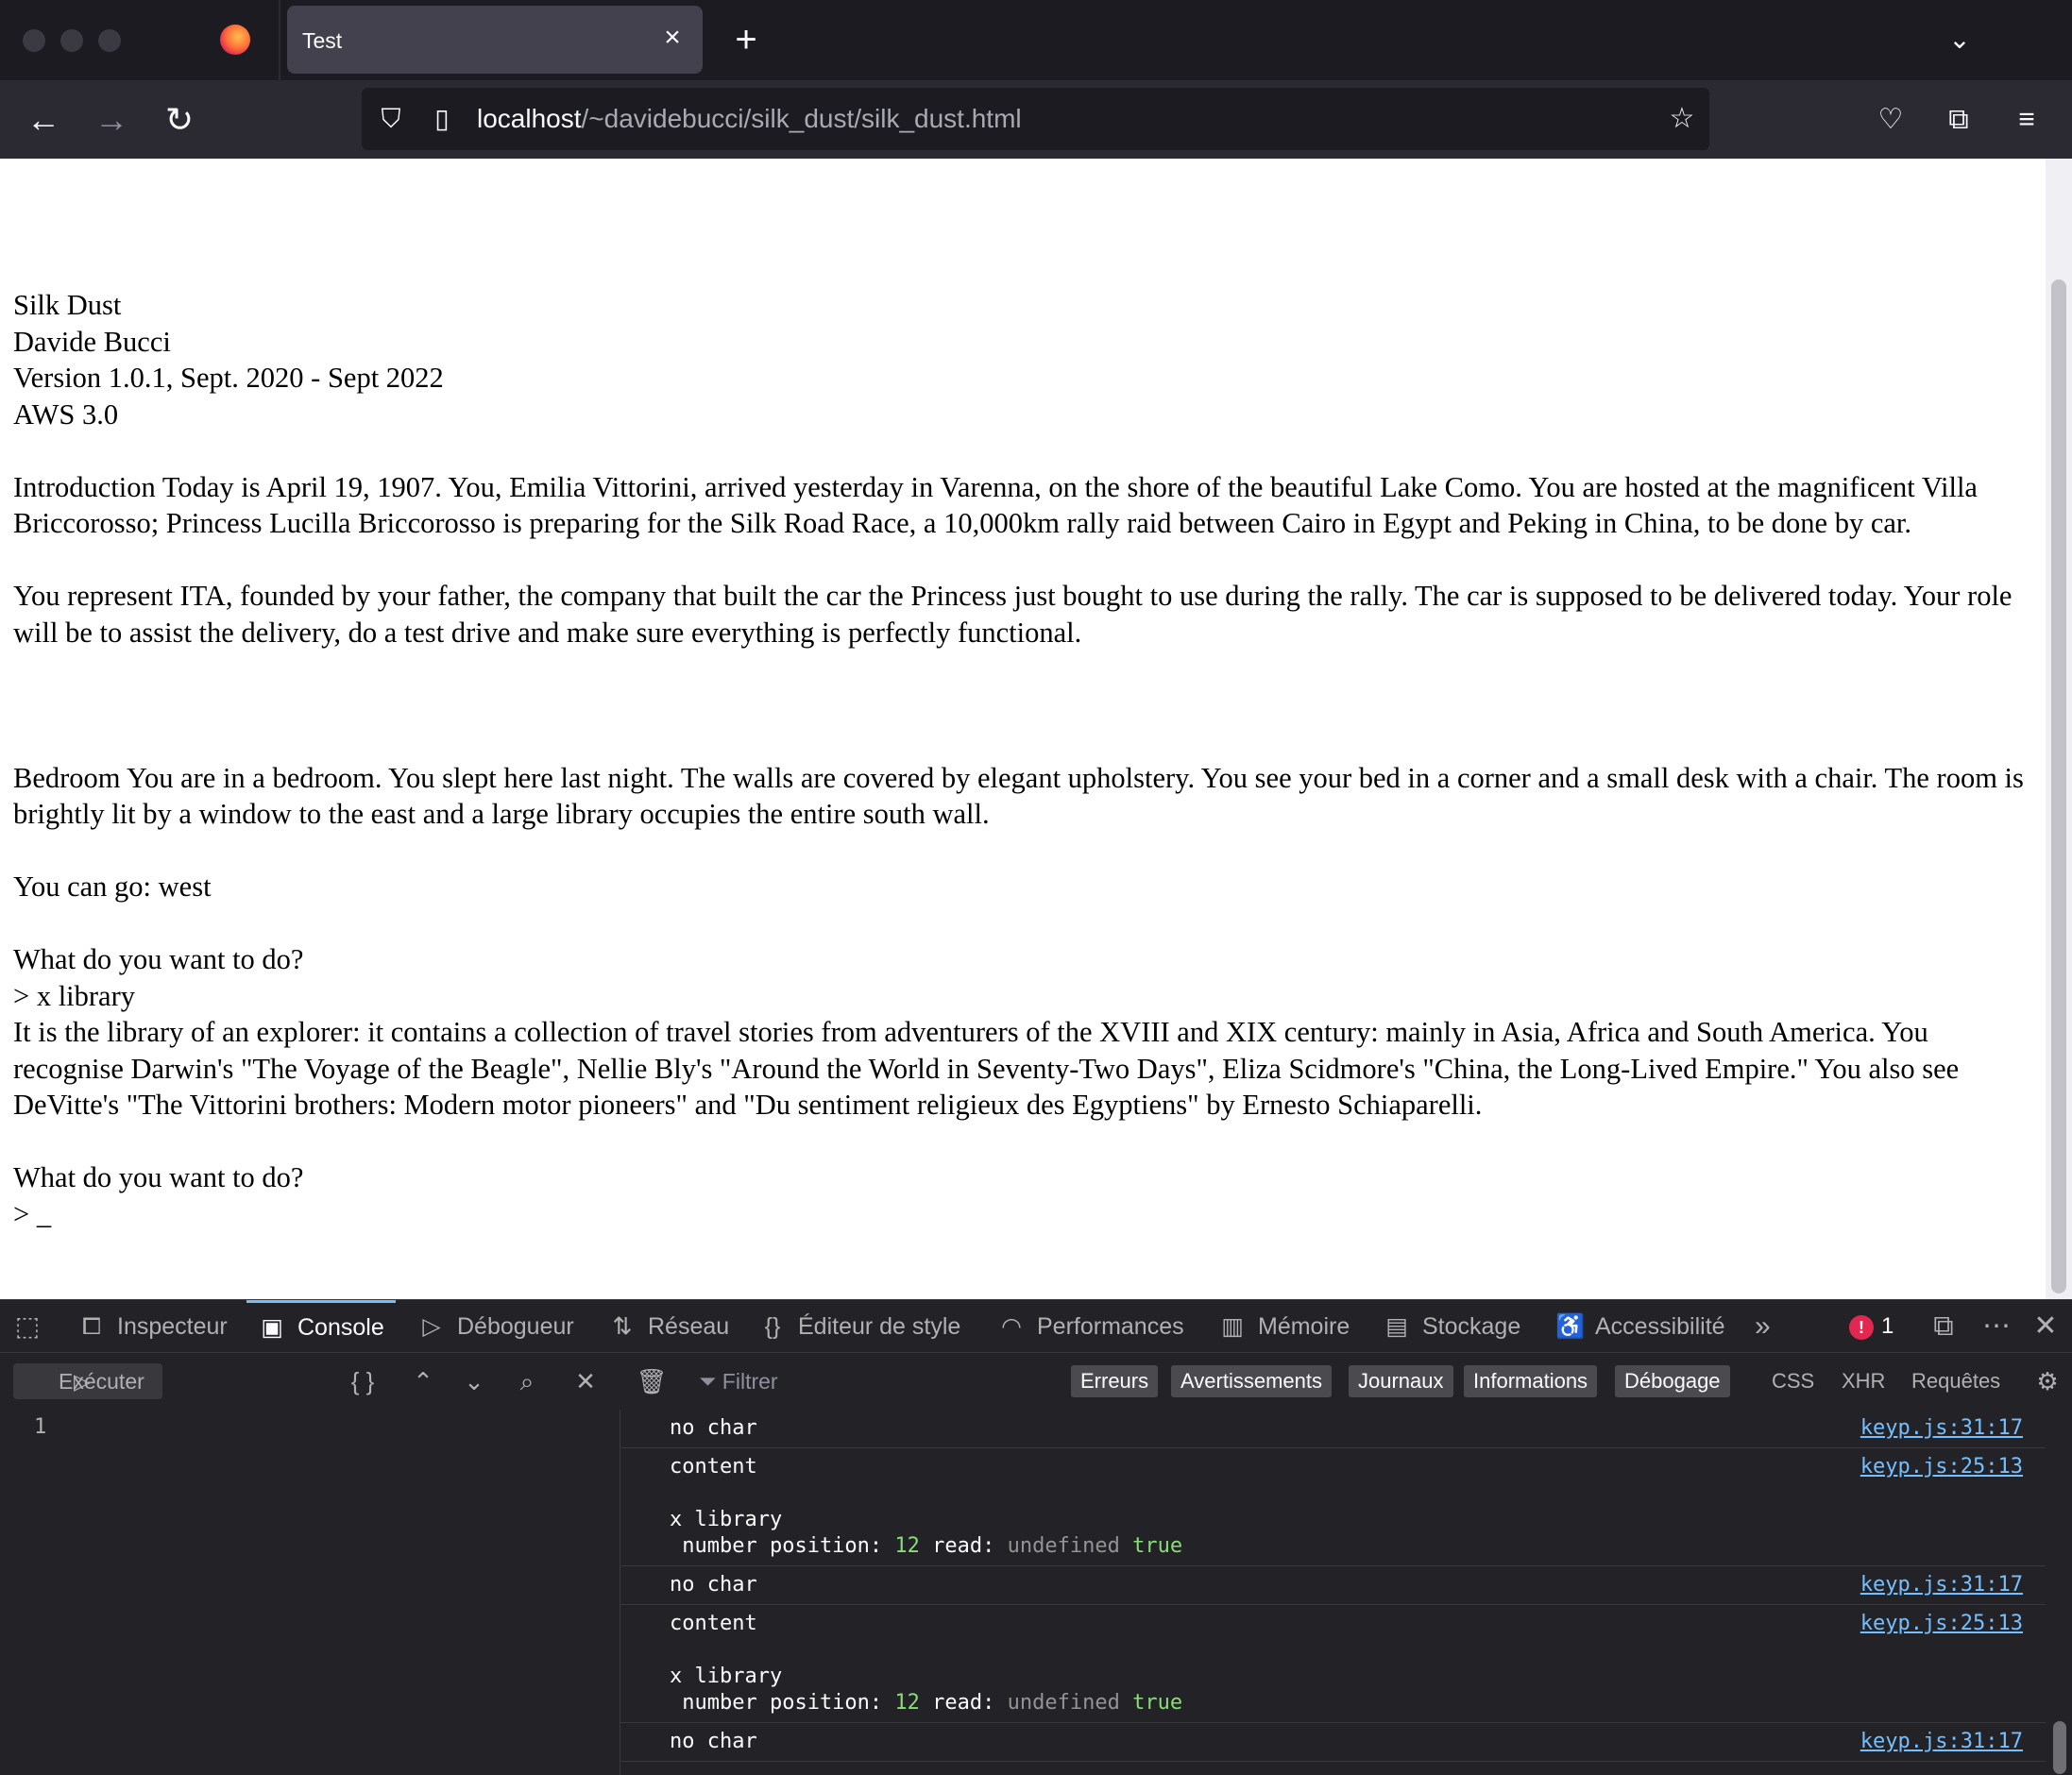 The height and width of the screenshot is (1775, 2072). I want to click on pocket-icon: ♡, so click(1890, 120).